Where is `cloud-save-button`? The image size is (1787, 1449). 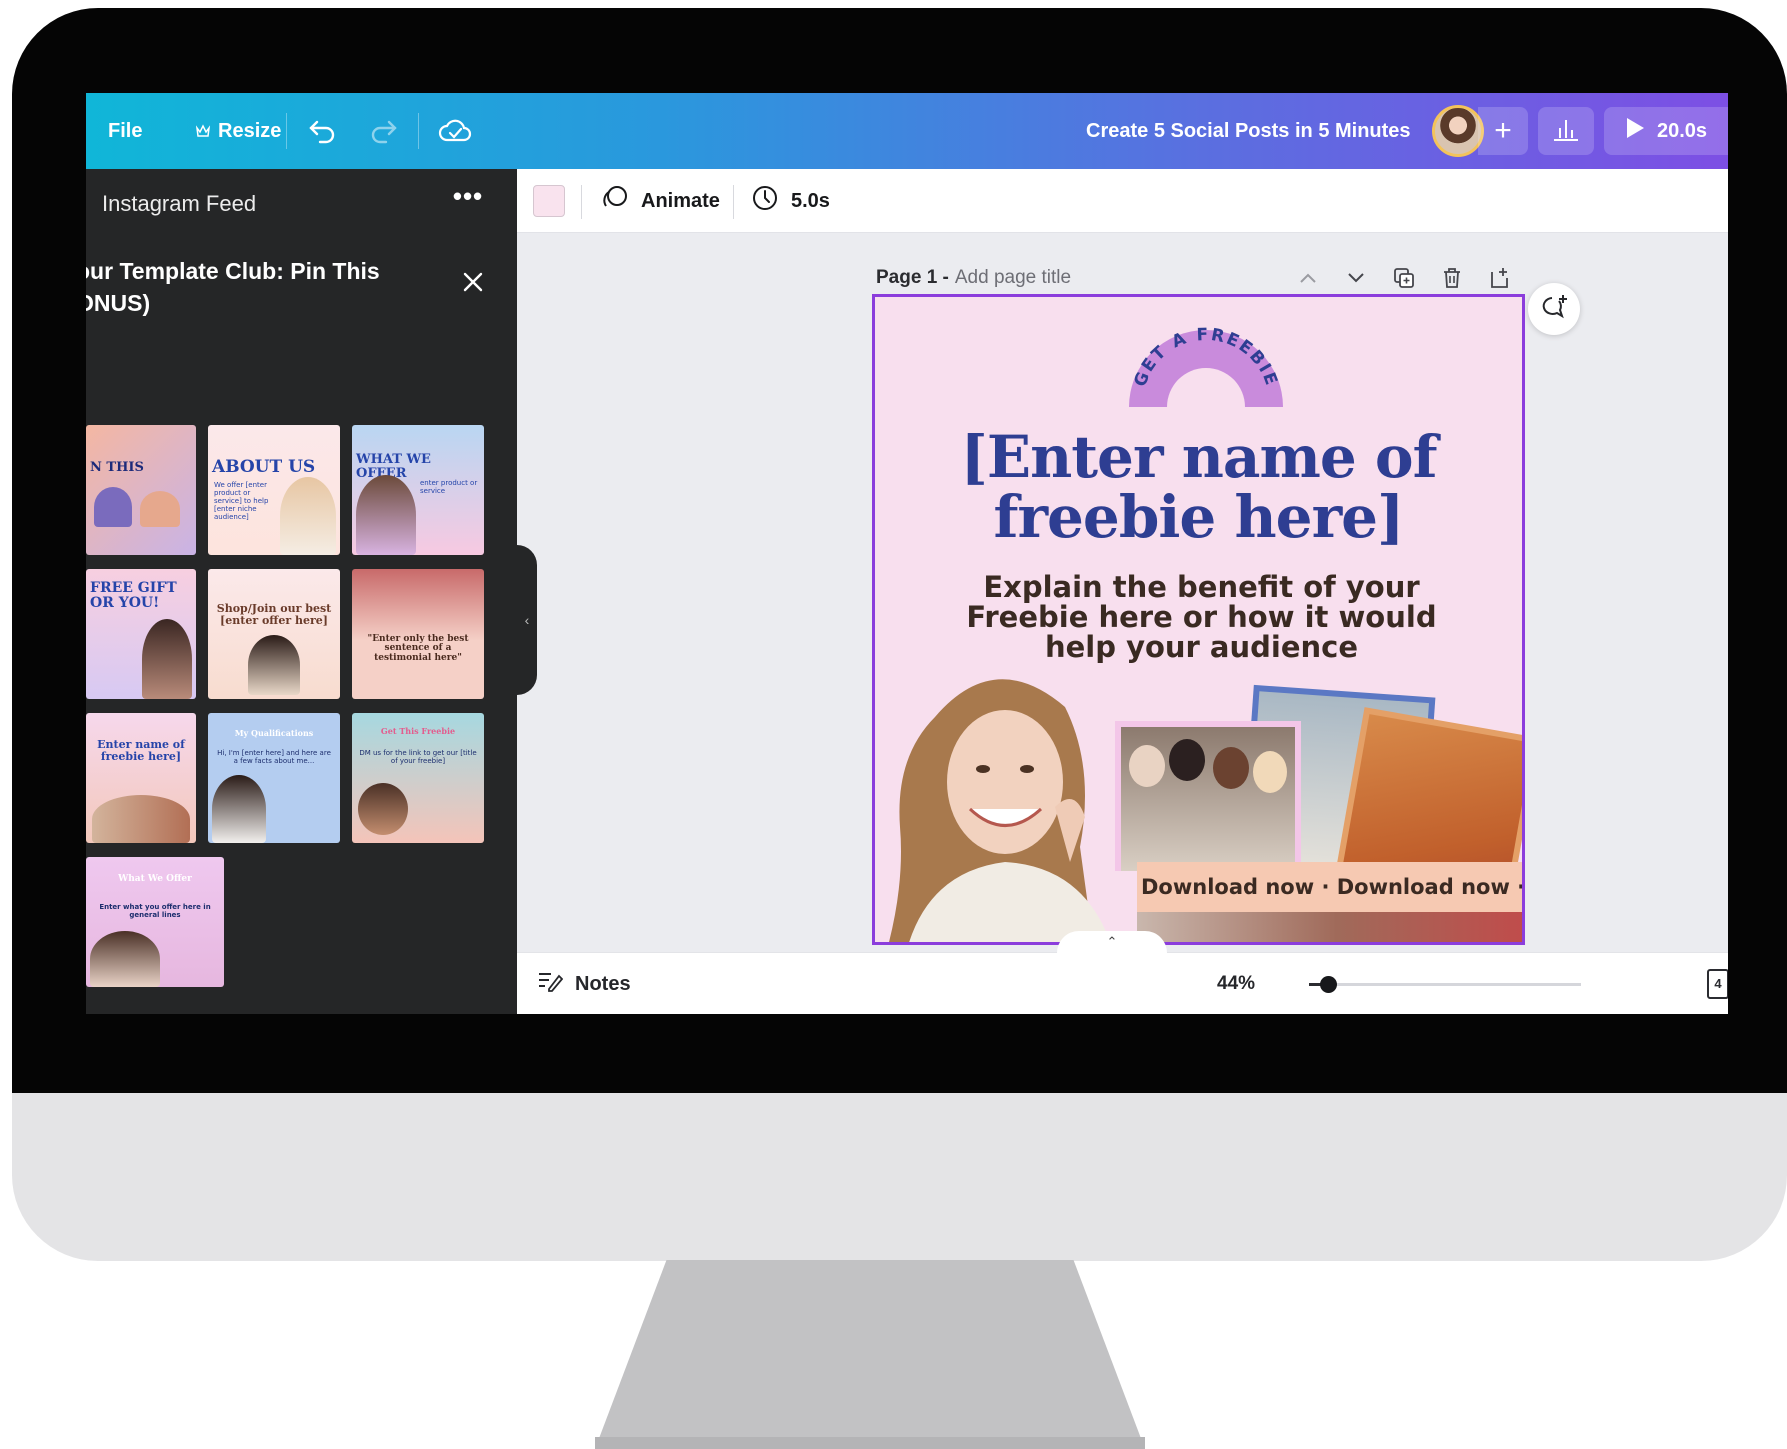
cloud-save-button is located at coordinates (455, 131).